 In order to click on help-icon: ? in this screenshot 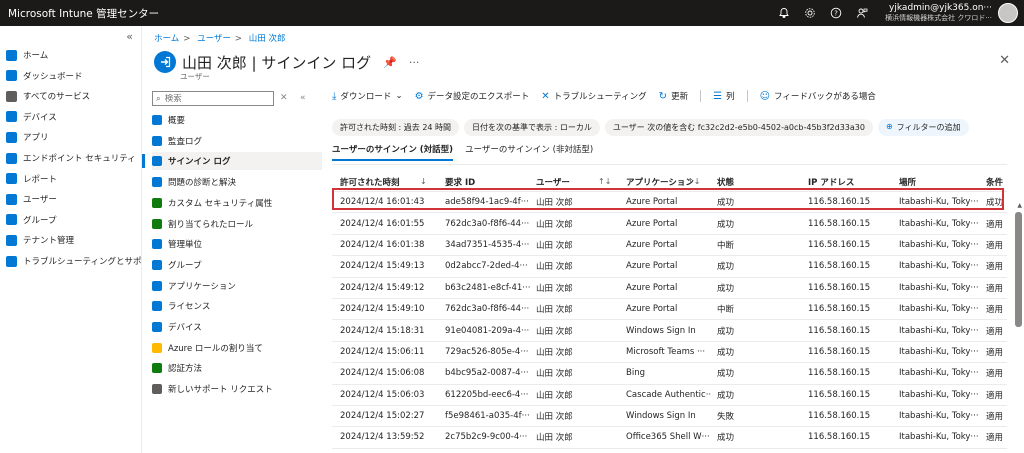, I will do `click(836, 13)`.